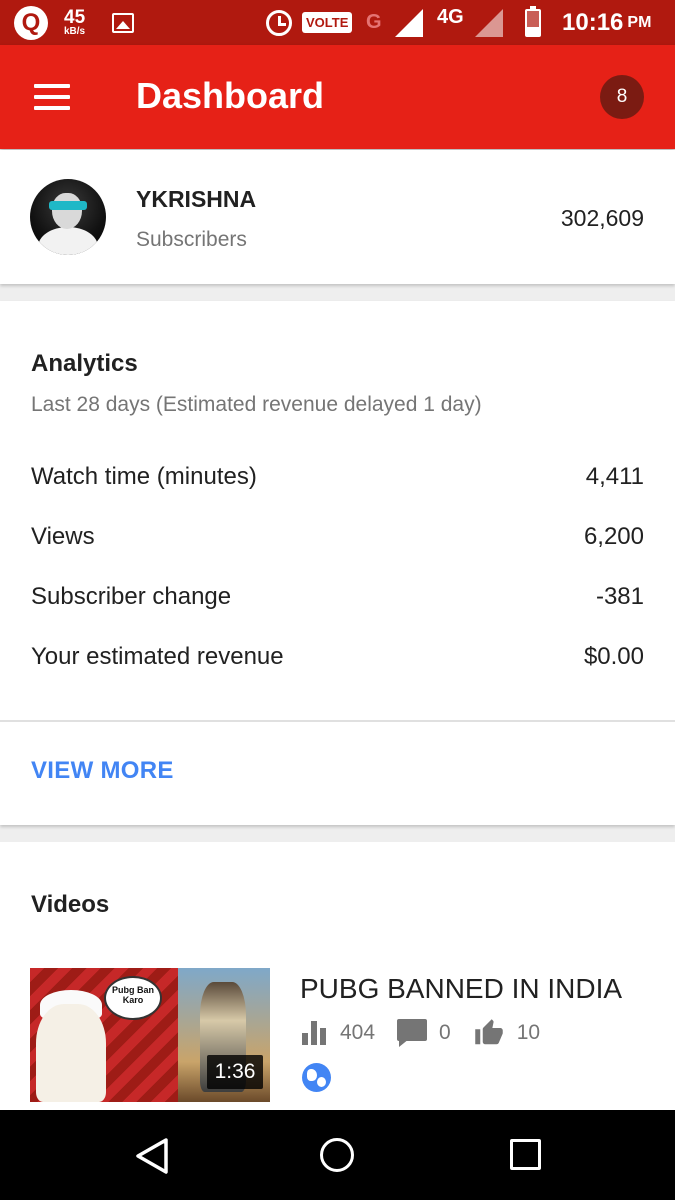 The width and height of the screenshot is (675, 1200). What do you see at coordinates (613, 536) in the screenshot?
I see `analytics-row-value: 6,200` at bounding box center [613, 536].